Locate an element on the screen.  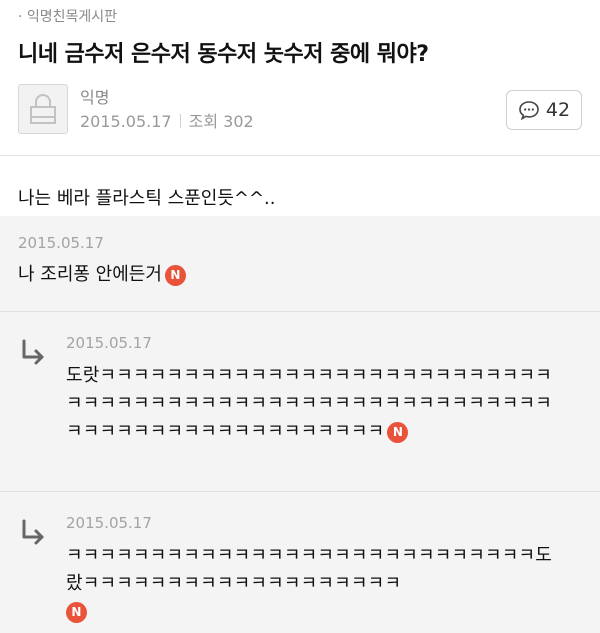
author-name: 익명 is located at coordinates (95, 97).